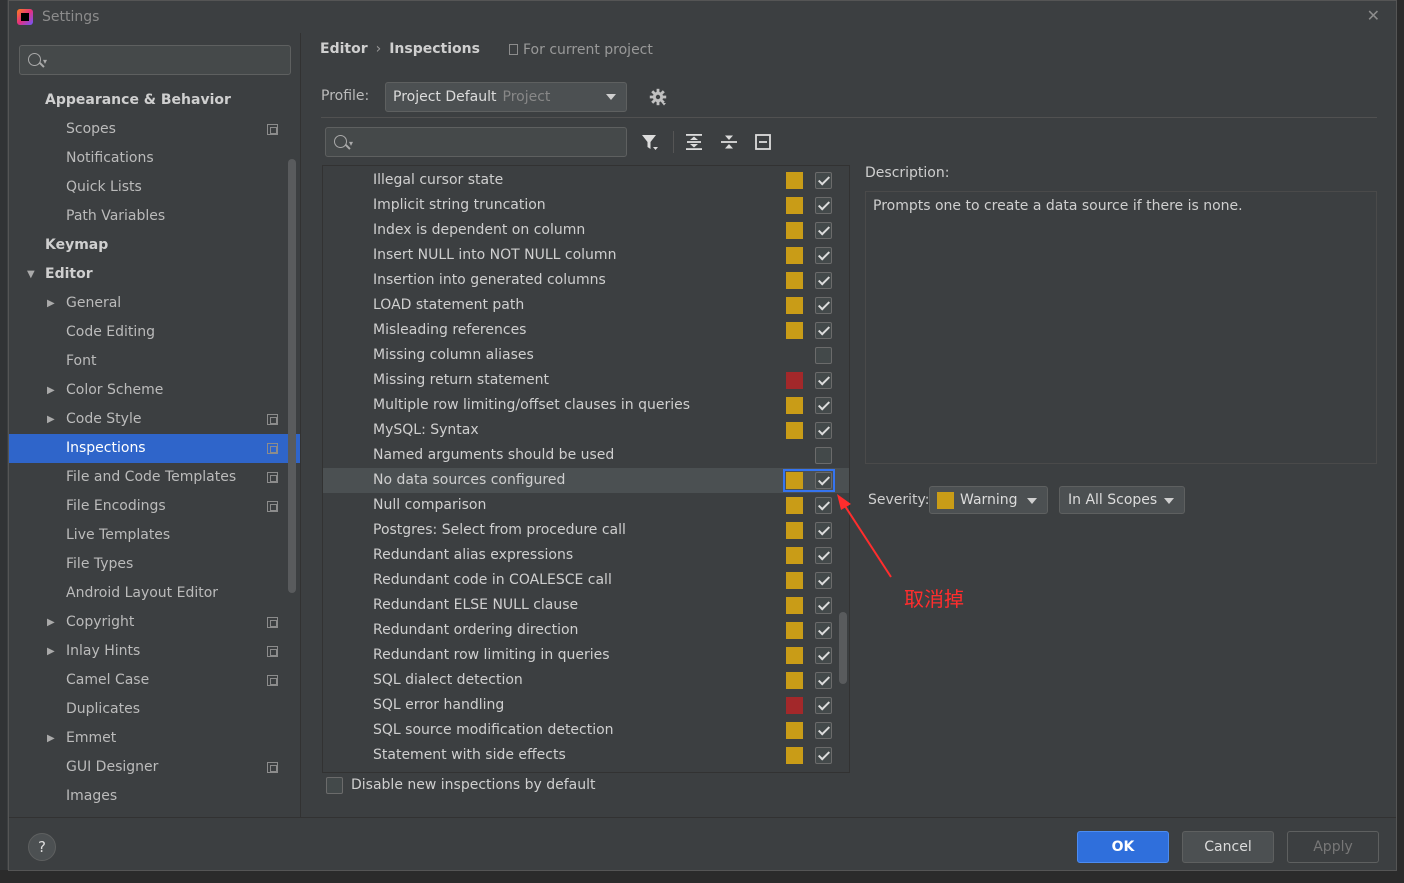 The height and width of the screenshot is (883, 1404). What do you see at coordinates (45, 61) in the screenshot?
I see `search-dropdown-caret-icon: ▾` at bounding box center [45, 61].